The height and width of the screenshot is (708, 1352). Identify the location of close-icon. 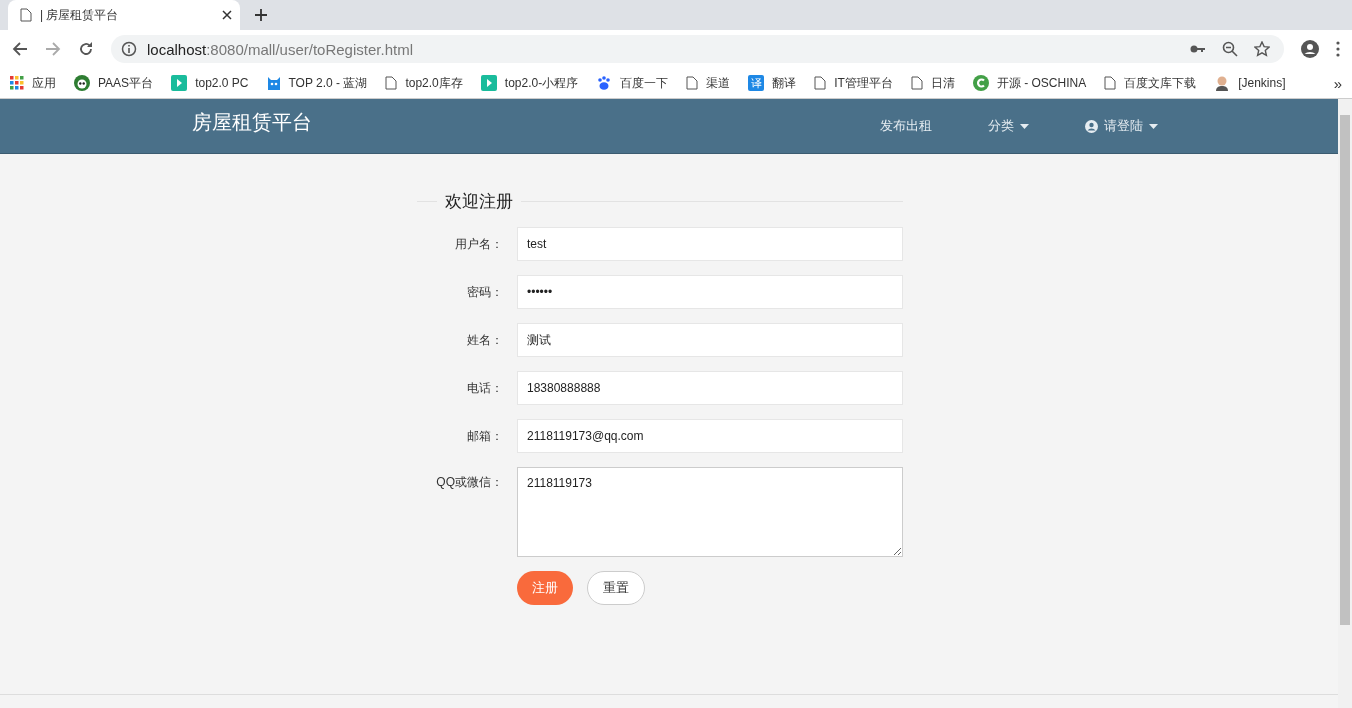
(227, 15).